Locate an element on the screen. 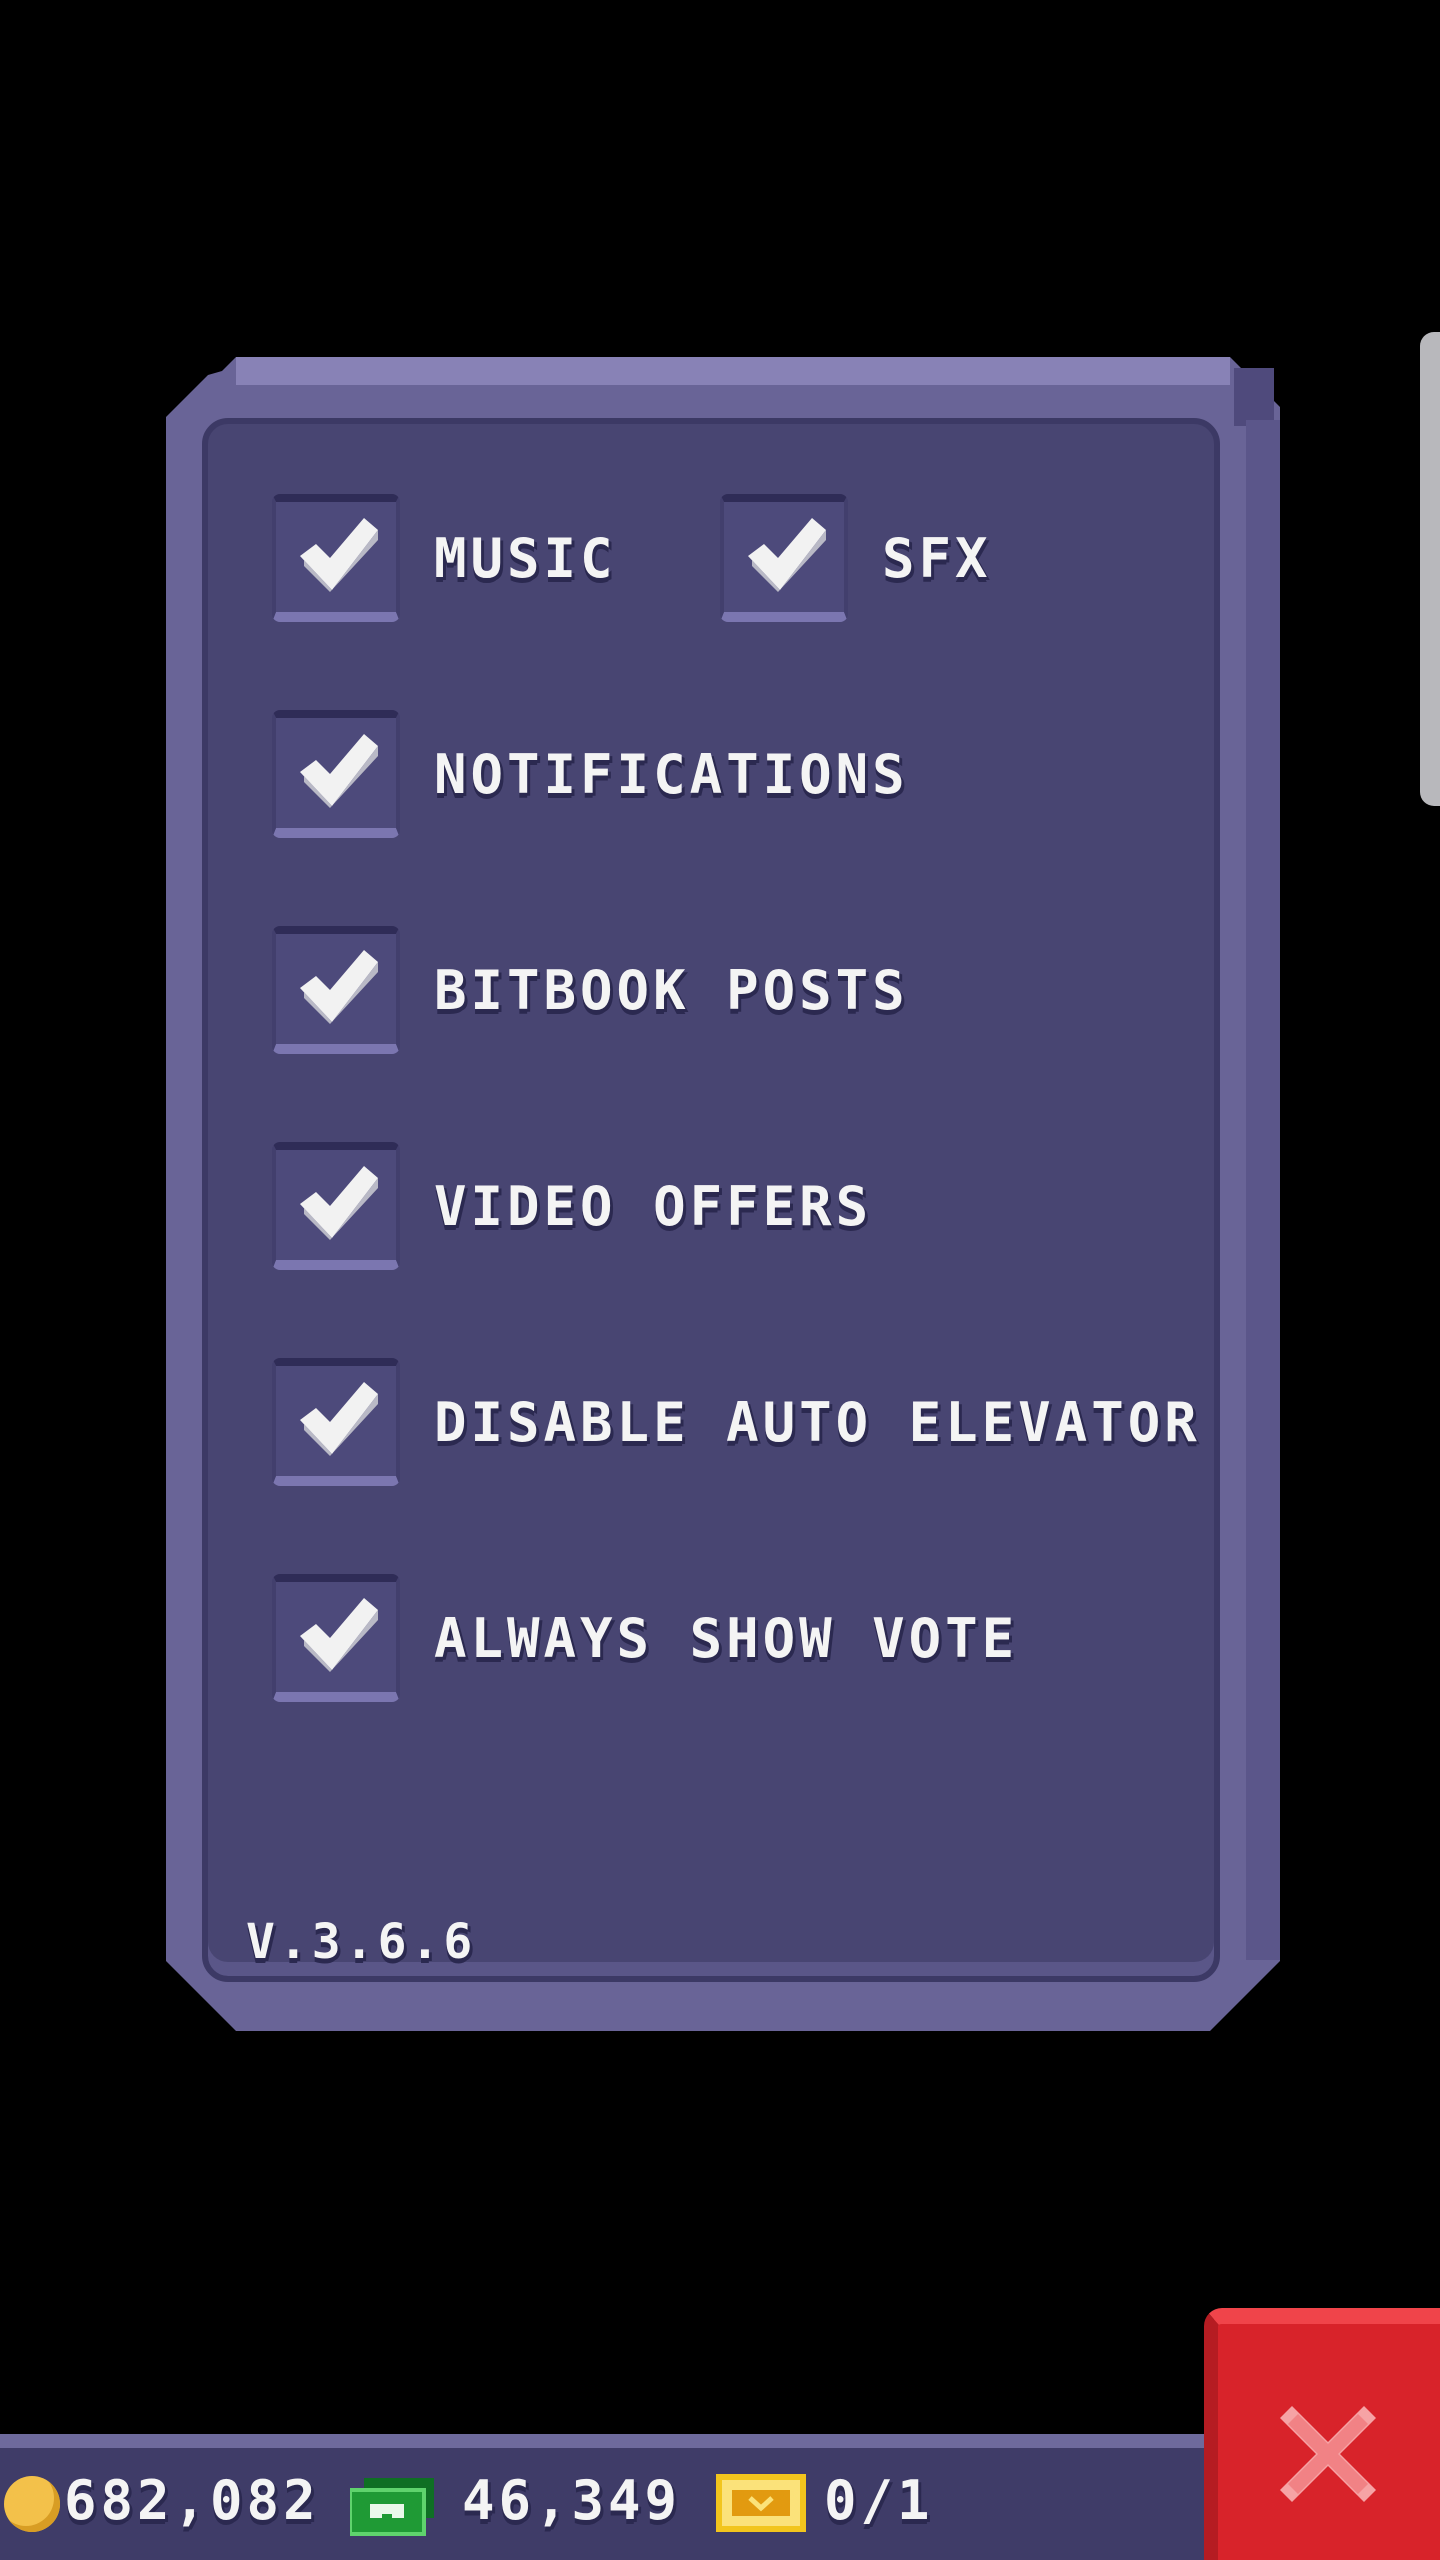 This screenshot has height=2560, width=1440. always-show-vote-label: ALWAYS SHOW VOTE is located at coordinates (726, 1638).